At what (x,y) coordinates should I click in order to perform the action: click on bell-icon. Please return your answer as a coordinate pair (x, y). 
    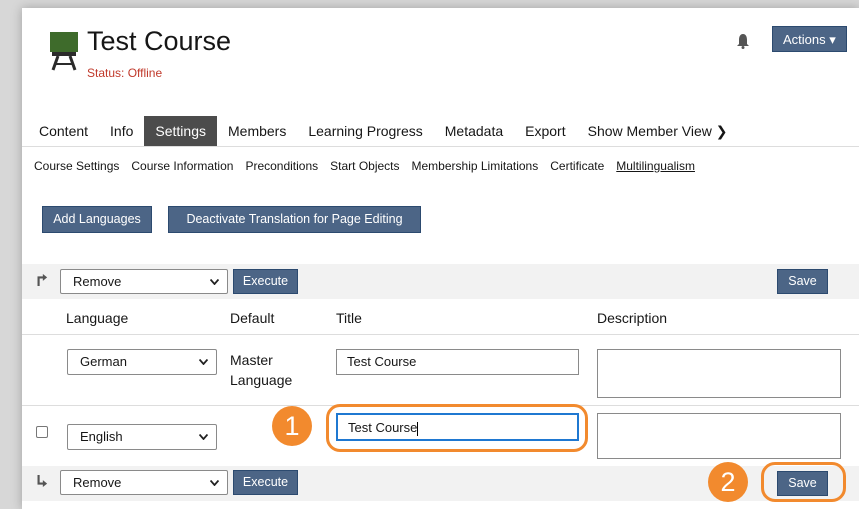
    Looking at the image, I should click on (743, 41).